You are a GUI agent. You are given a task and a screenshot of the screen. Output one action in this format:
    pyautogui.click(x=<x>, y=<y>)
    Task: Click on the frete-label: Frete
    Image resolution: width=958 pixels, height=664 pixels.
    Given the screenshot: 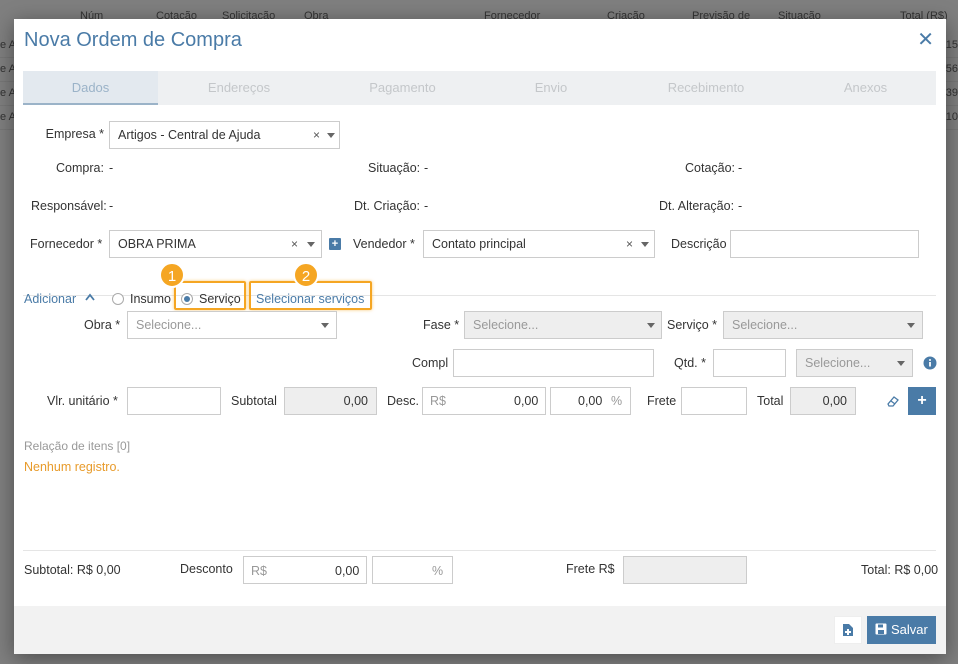 What is the action you would take?
    pyautogui.click(x=662, y=401)
    